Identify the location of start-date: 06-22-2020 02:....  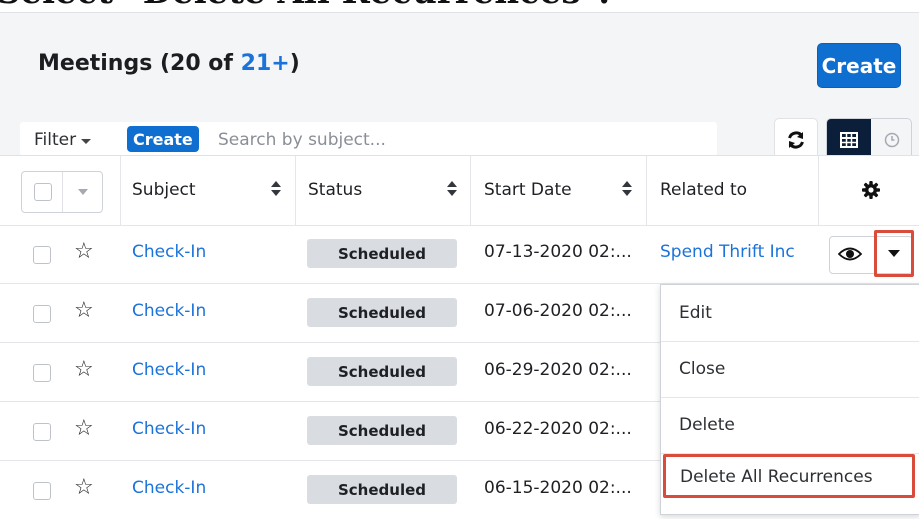
(558, 429).